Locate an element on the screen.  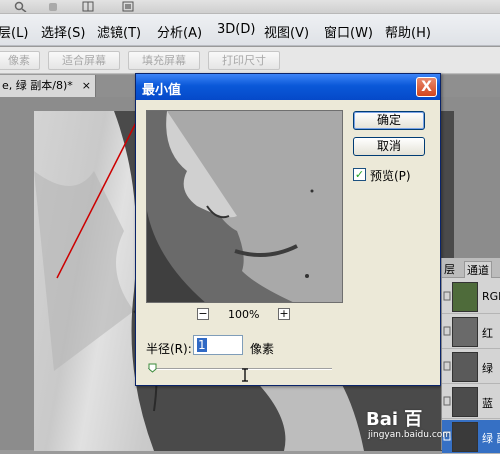
dialog-titlebar: 最小值 X is located at coordinates (288, 87).